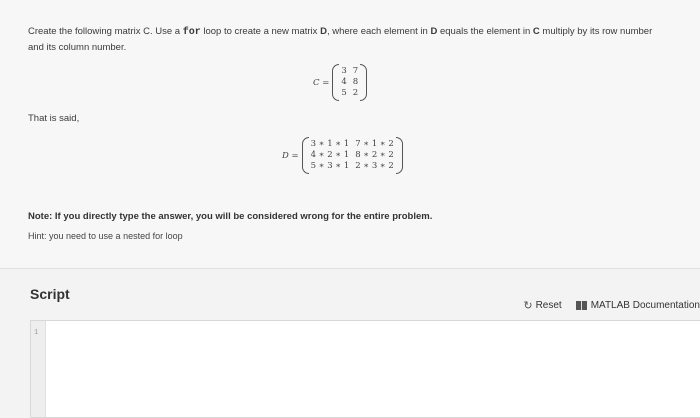  I want to click on matrix-cell: 5 ∗ 3 ∗ 1, so click(330, 166).